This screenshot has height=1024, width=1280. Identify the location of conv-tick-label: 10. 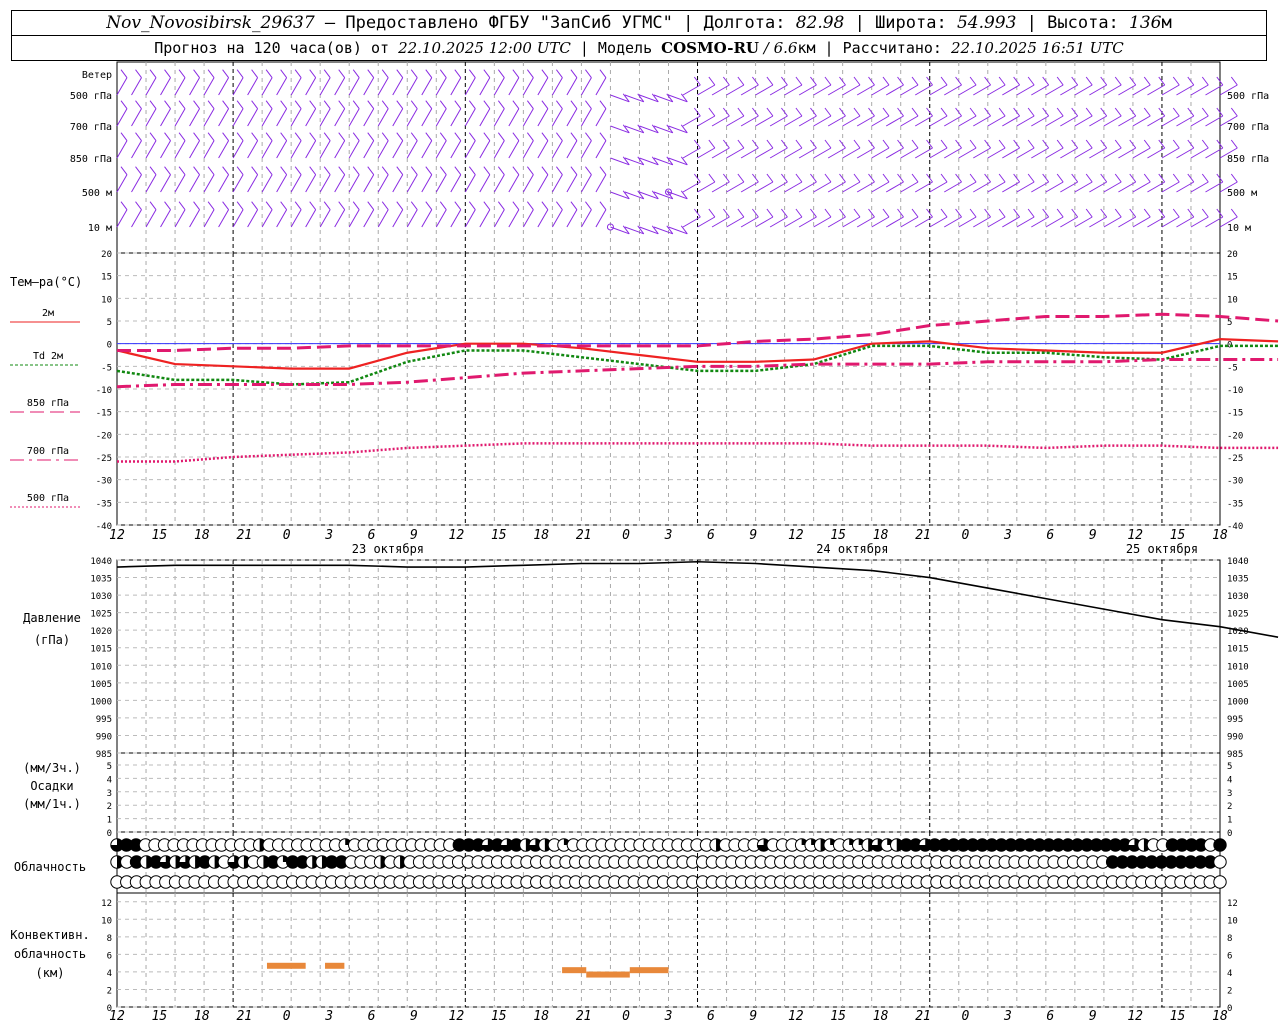
(106, 921).